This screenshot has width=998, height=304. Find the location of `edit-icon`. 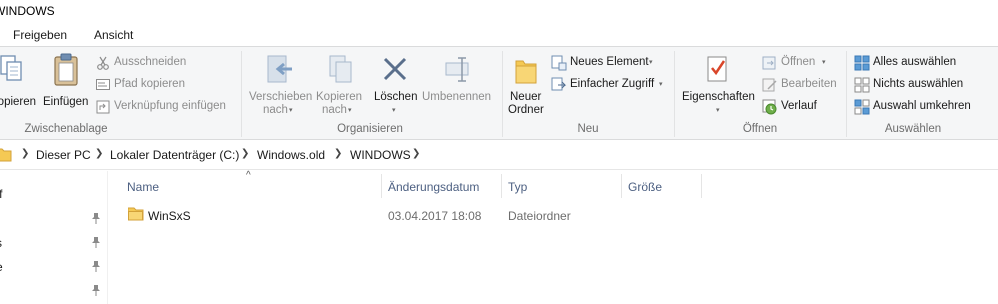

edit-icon is located at coordinates (769, 85).